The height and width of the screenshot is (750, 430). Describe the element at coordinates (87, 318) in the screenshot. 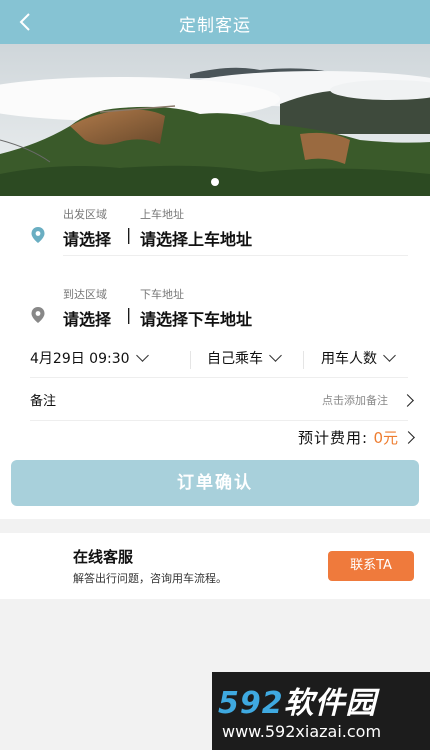

I see `arrival-region-select: 请选择` at that location.